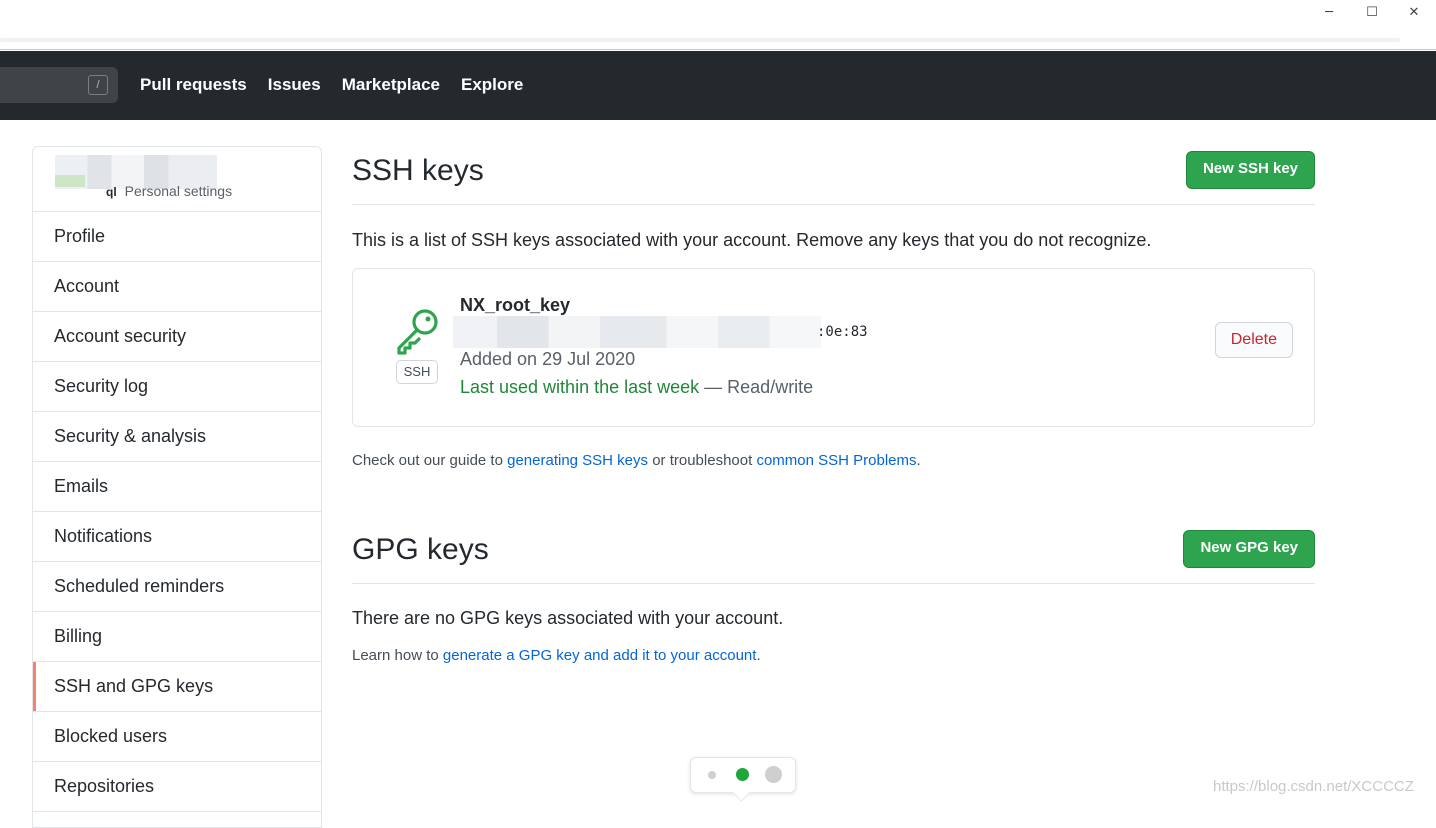 This screenshot has height=828, width=1436. What do you see at coordinates (177, 387) in the screenshot?
I see `sidebar-item-security-log: Security log` at bounding box center [177, 387].